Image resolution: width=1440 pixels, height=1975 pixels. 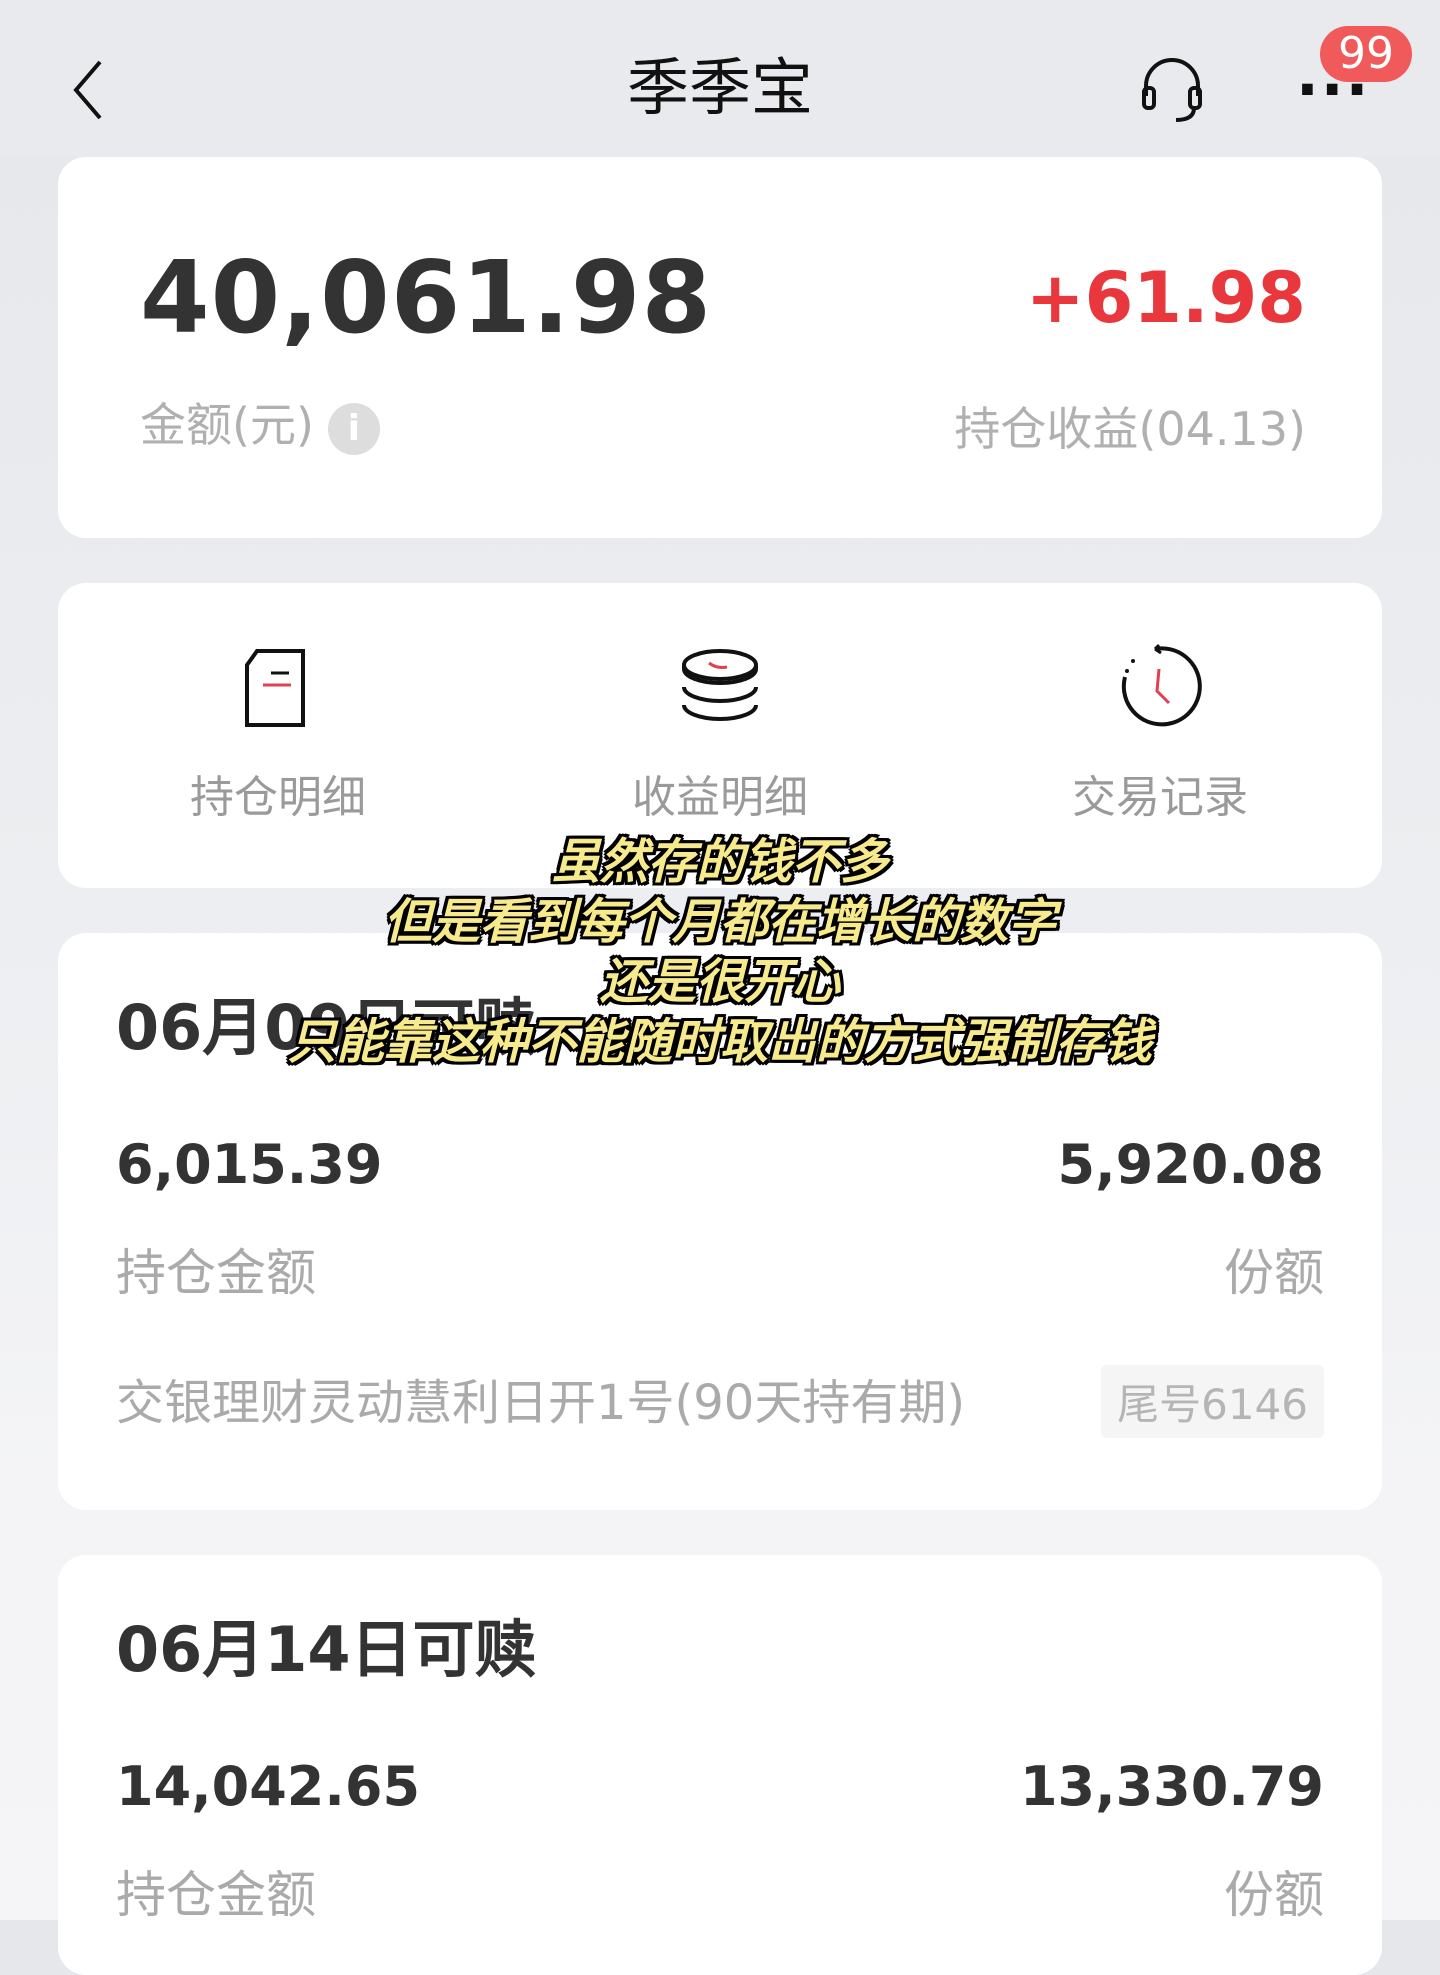 I want to click on amount-label: 金额(元) i, so click(x=260, y=422).